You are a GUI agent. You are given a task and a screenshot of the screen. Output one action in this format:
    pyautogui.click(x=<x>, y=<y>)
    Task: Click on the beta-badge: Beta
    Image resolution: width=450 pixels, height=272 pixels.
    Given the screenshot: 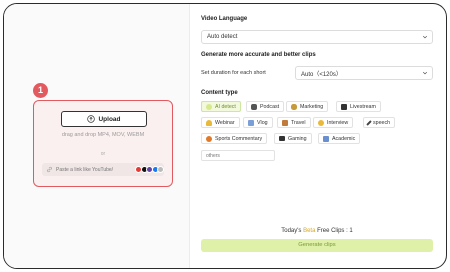 What is the action you would take?
    pyautogui.click(x=309, y=231)
    